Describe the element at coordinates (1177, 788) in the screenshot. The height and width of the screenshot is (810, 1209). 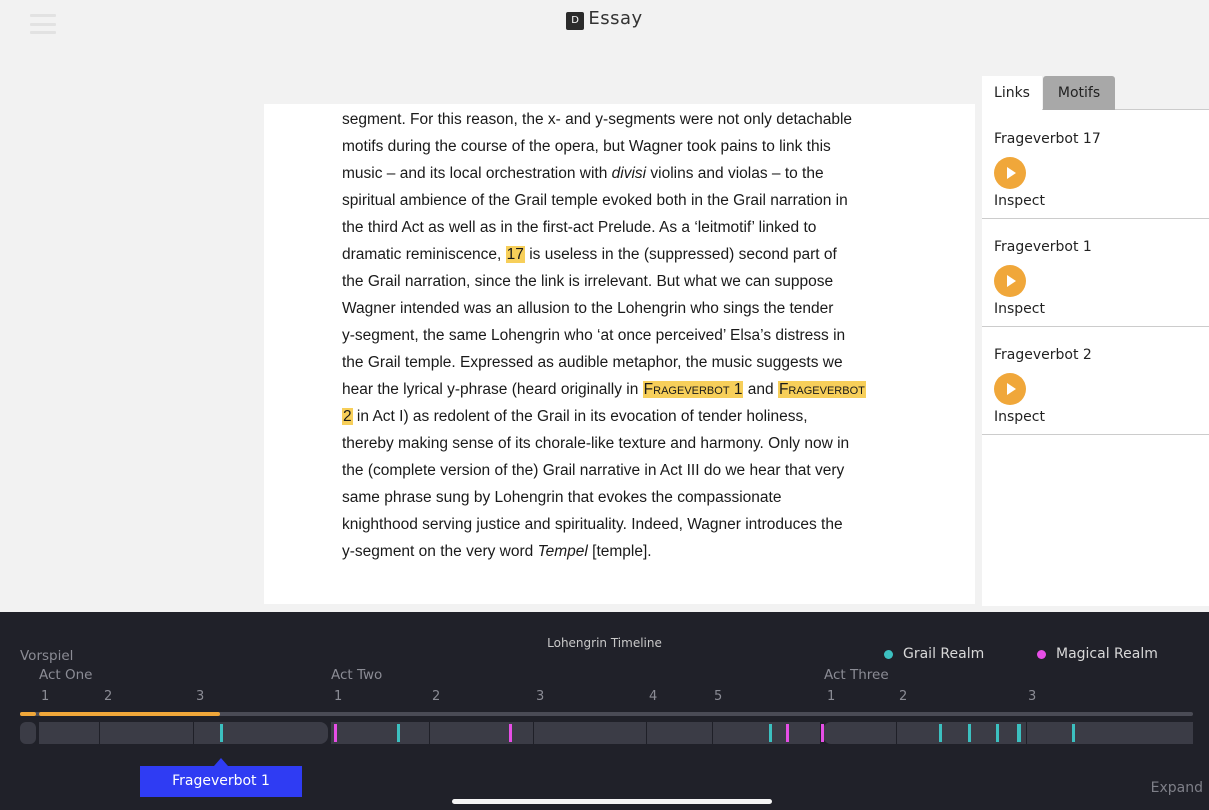
I see `expand-button: Expand` at that location.